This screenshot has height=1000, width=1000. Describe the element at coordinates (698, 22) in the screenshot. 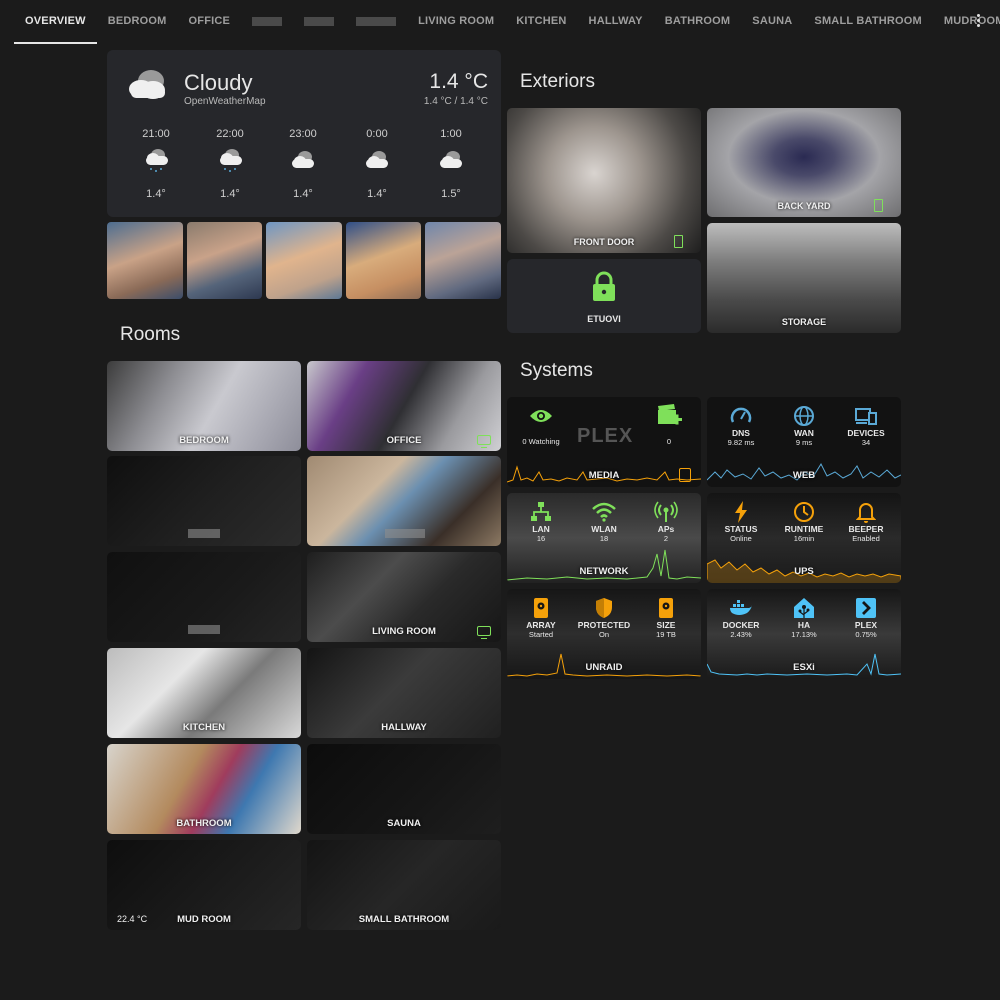

I see `tab-bathroom: BATHROOM` at that location.